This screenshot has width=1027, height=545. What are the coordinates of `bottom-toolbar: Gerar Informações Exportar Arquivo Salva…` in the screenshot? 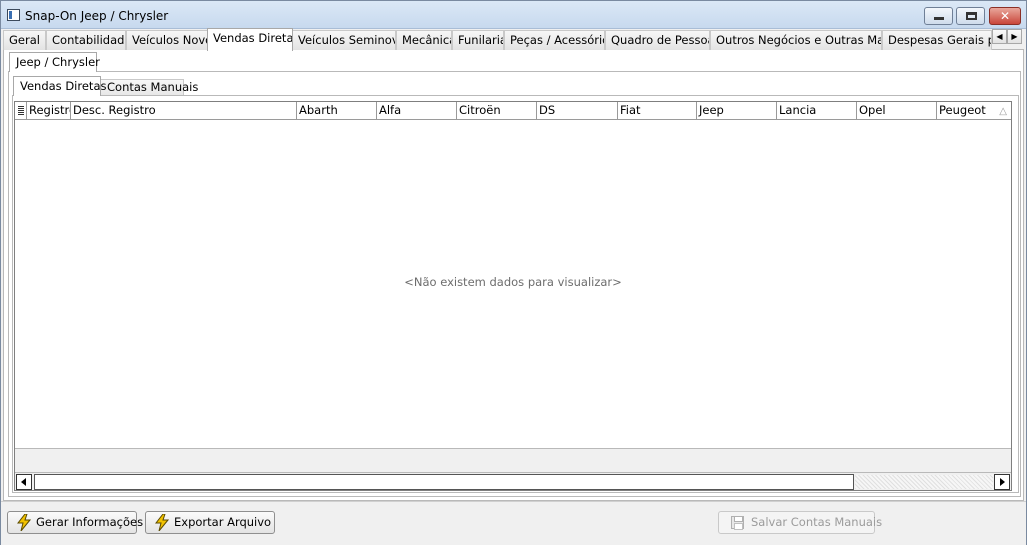 It's located at (513, 523).